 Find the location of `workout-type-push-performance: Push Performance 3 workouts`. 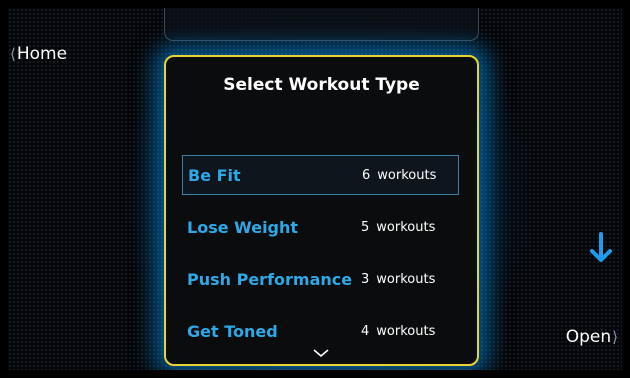

workout-type-push-performance: Push Performance 3 workouts is located at coordinates (320, 279).